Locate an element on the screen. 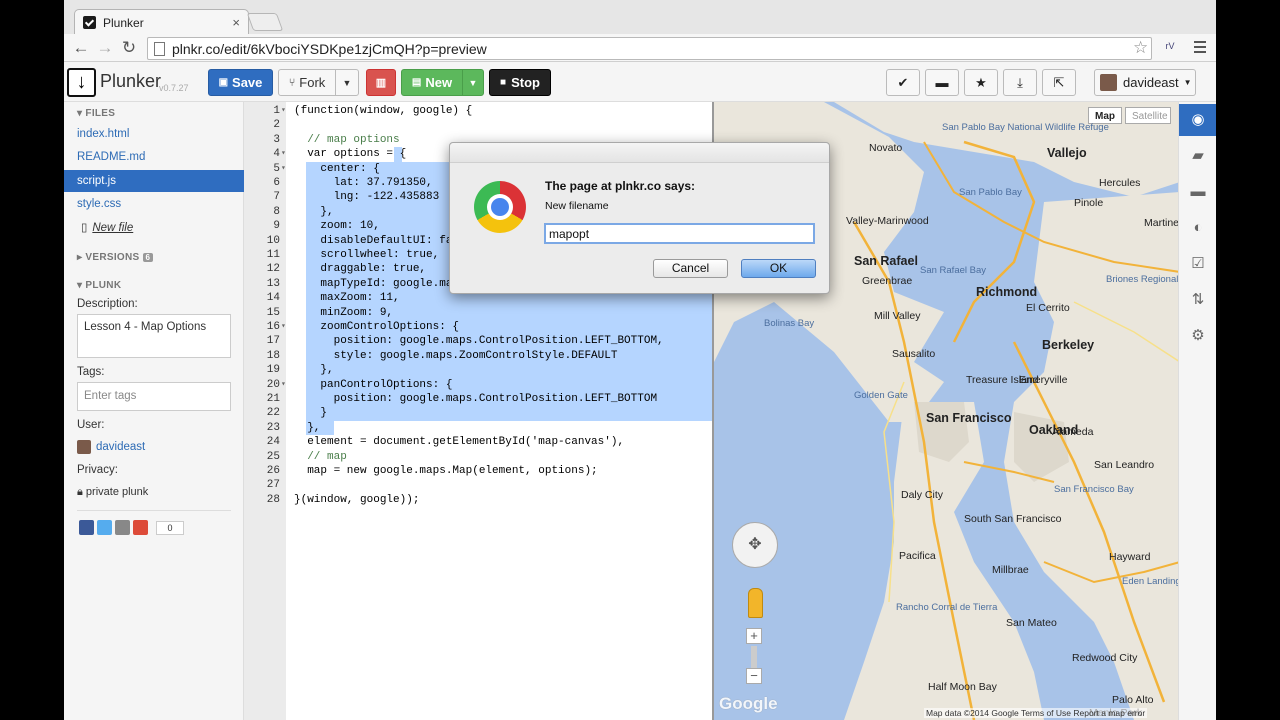 This screenshot has width=1280, height=720. bookmark-star-icon: ☆ is located at coordinates (1140, 48).